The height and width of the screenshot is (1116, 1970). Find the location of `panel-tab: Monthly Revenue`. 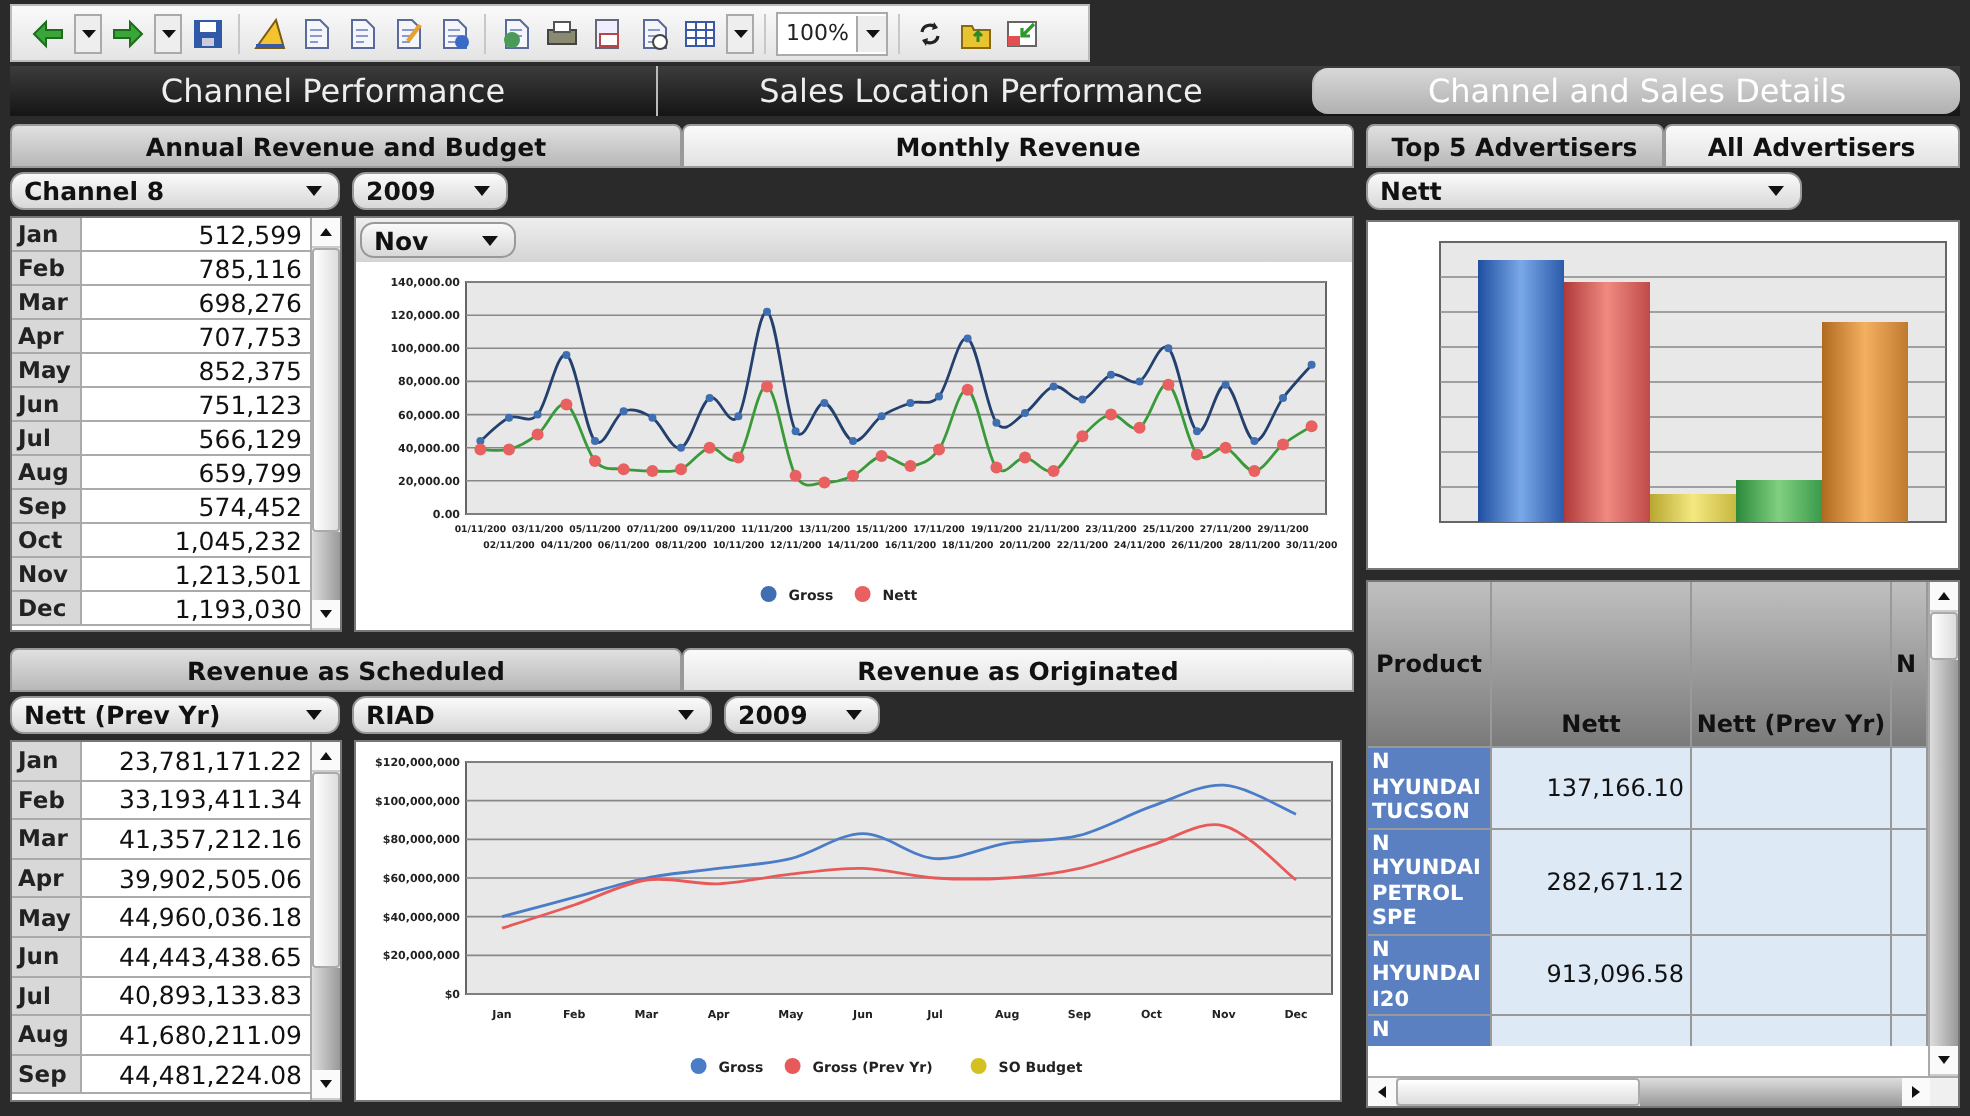

panel-tab: Monthly Revenue is located at coordinates (1018, 146).